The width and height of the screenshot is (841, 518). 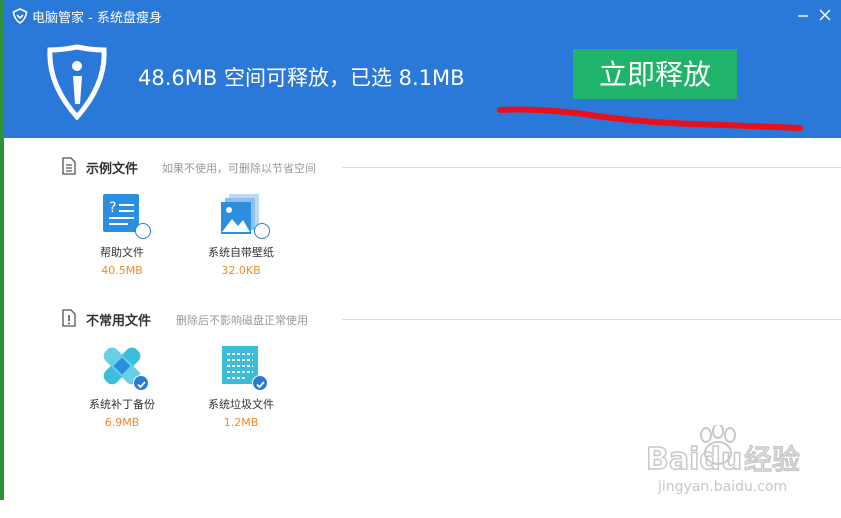 I want to click on red-annotation-line, so click(x=650, y=118).